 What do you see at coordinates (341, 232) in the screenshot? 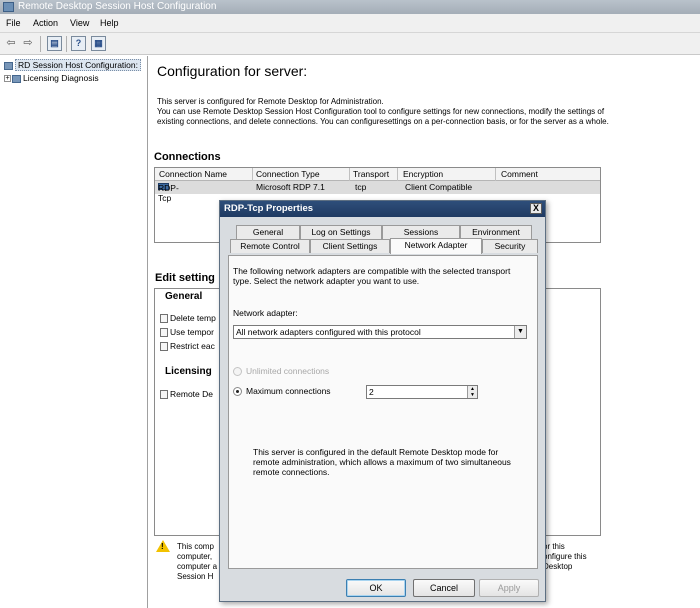
I see `tab-log-on-settings: Log on Settings` at bounding box center [341, 232].